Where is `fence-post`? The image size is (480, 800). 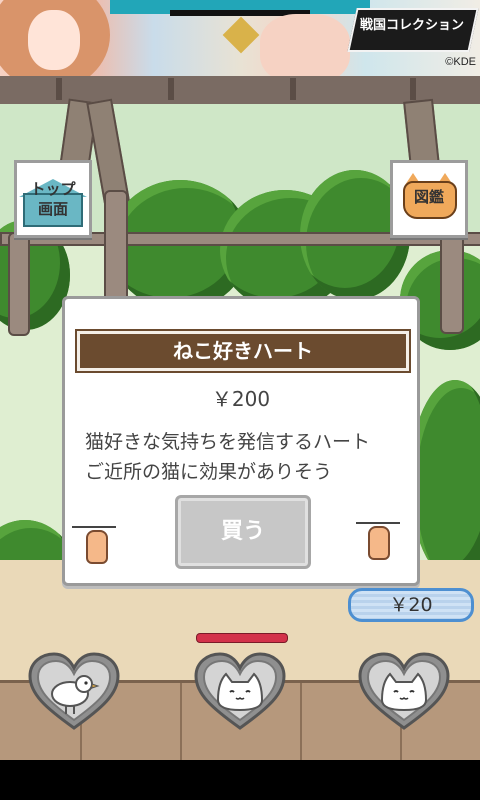
fence-post is located at coordinates (19, 284).